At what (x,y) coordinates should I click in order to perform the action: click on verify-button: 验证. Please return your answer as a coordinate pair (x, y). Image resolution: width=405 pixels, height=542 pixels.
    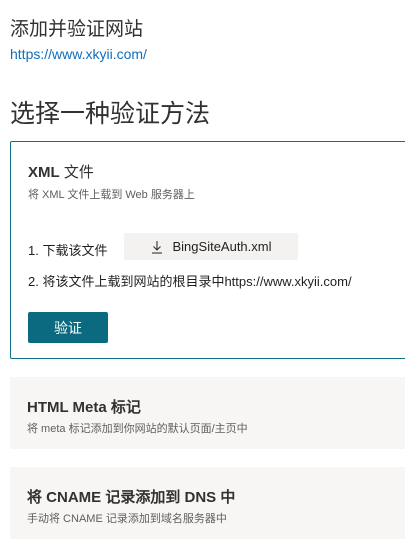
    Looking at the image, I should click on (68, 327).